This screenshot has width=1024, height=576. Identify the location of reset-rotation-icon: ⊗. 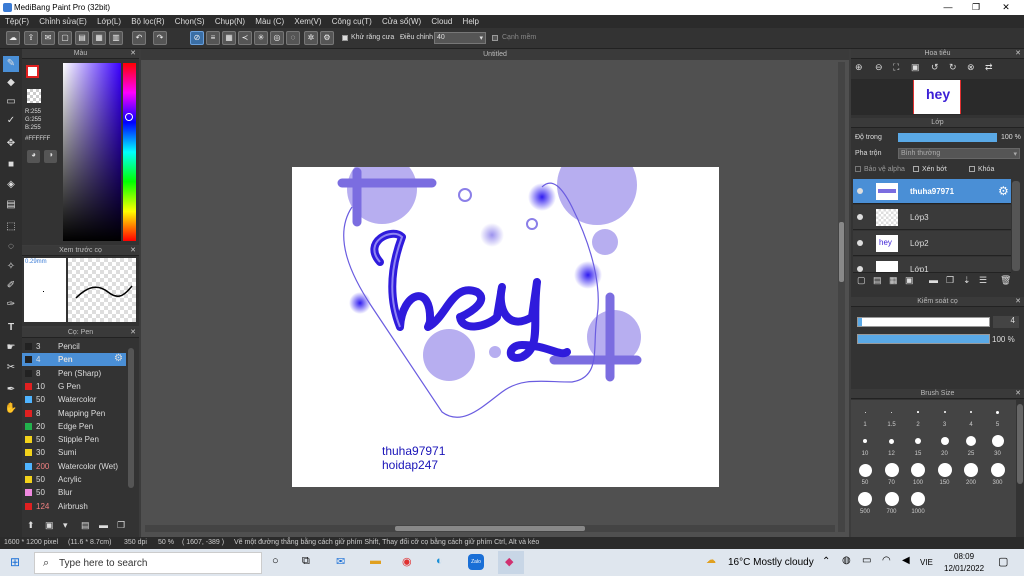
(971, 67).